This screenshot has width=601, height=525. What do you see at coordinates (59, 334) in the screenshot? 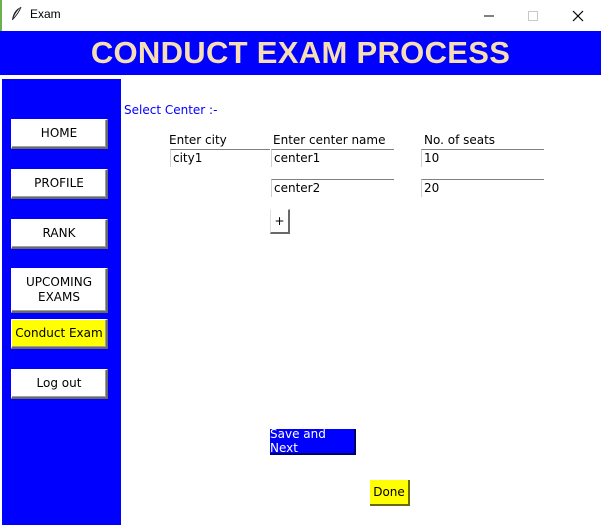
I see `sidebar-item-conduct-exam: Conduct Exam` at bounding box center [59, 334].